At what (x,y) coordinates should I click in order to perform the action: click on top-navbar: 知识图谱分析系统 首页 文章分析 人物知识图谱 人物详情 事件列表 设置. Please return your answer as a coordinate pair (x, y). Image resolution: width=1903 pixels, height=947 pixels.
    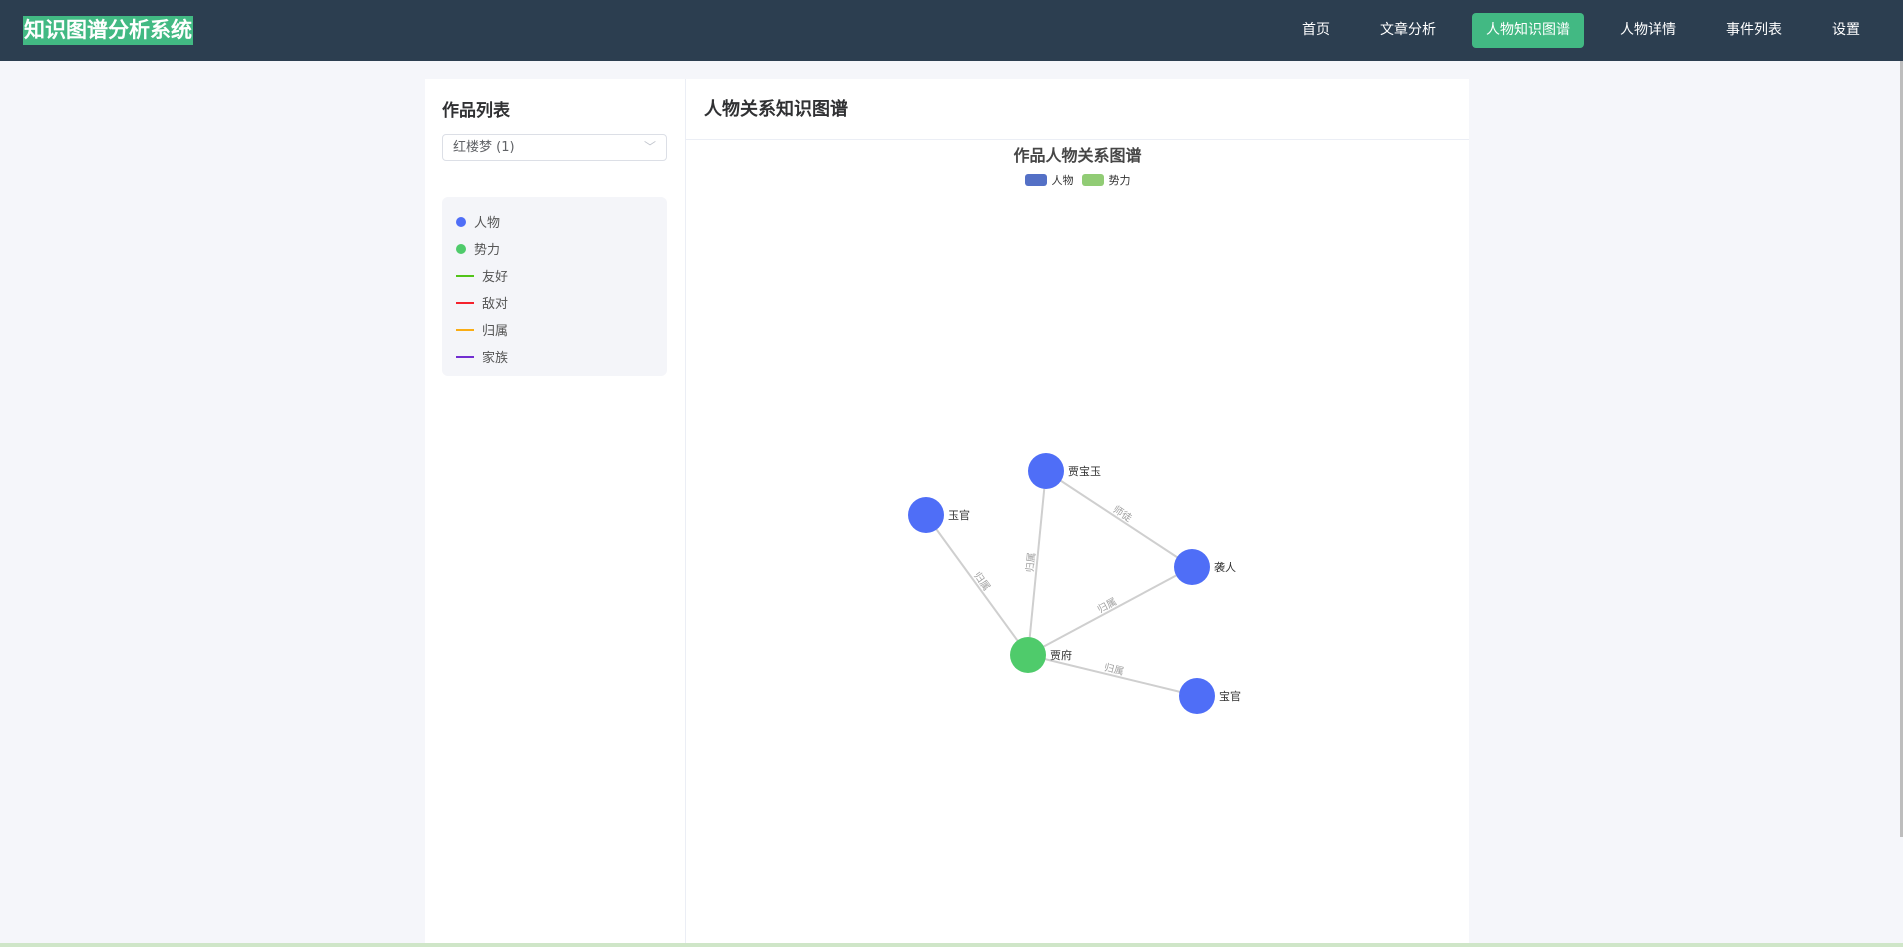
    Looking at the image, I should click on (951, 30).